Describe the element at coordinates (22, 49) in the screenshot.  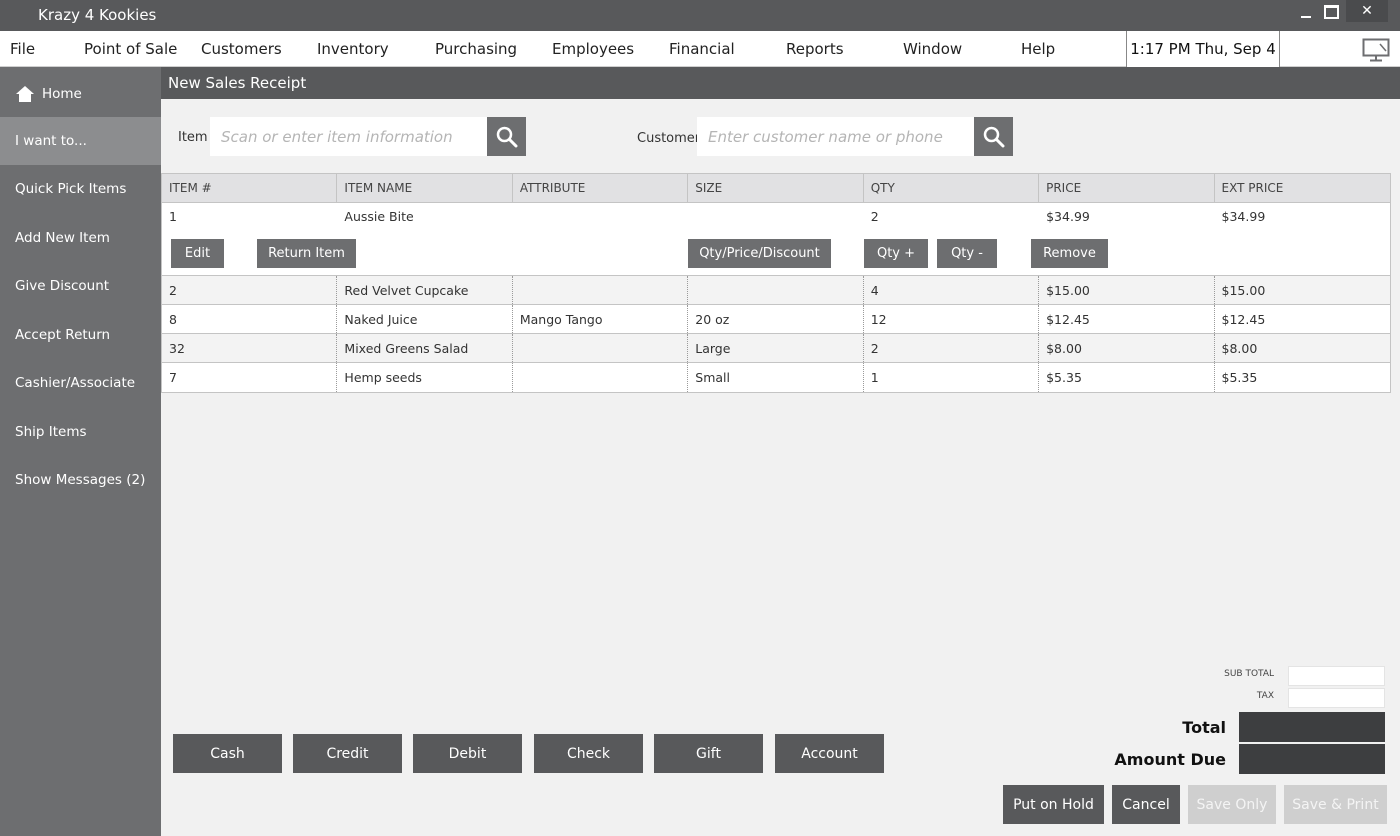
I see `menu-file: File` at that location.